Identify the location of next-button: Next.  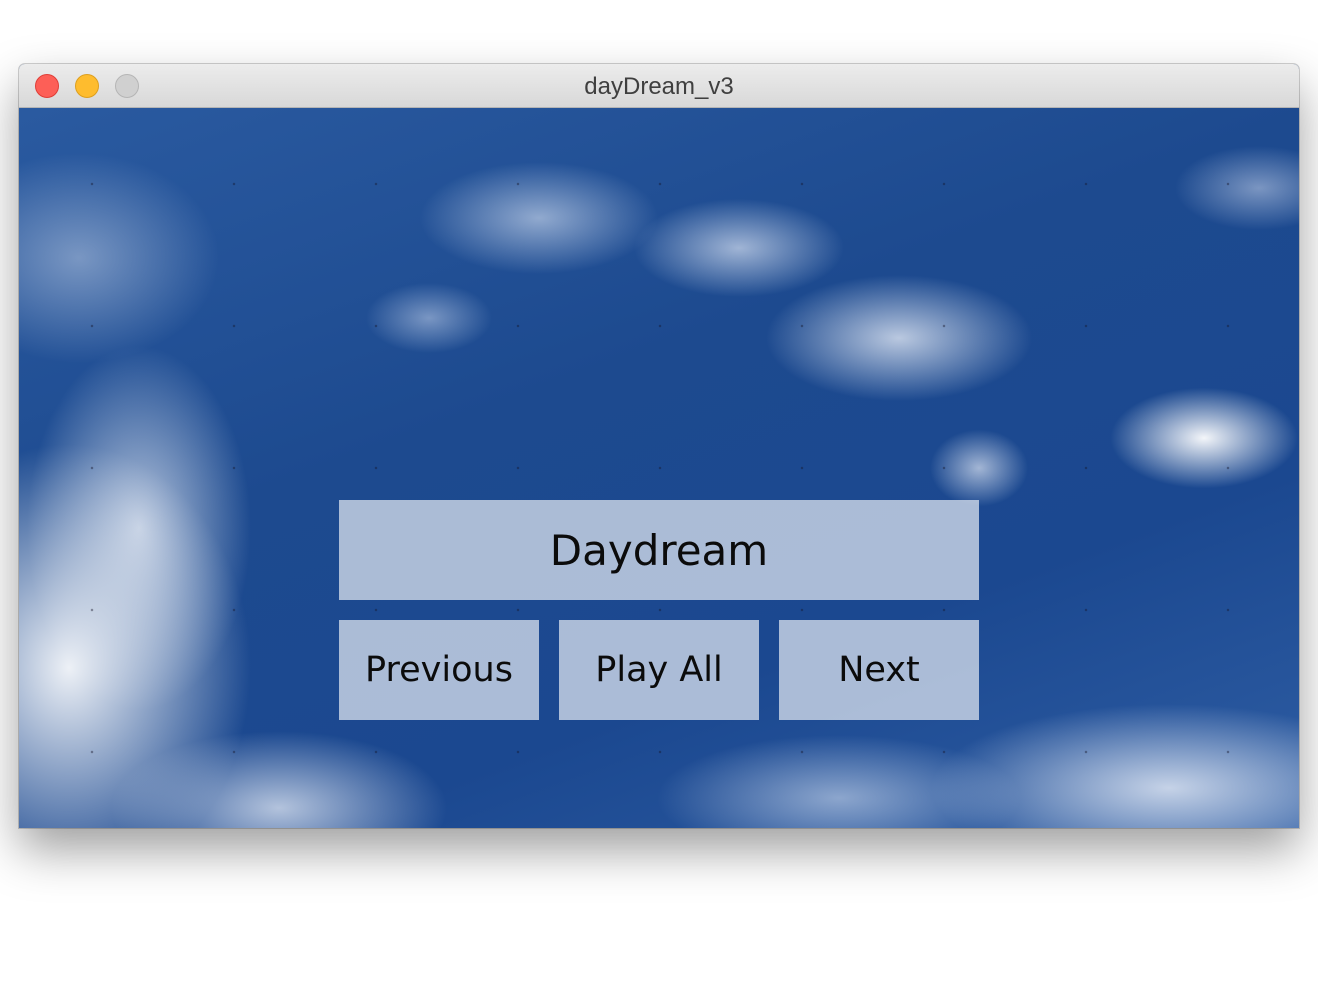
(879, 670).